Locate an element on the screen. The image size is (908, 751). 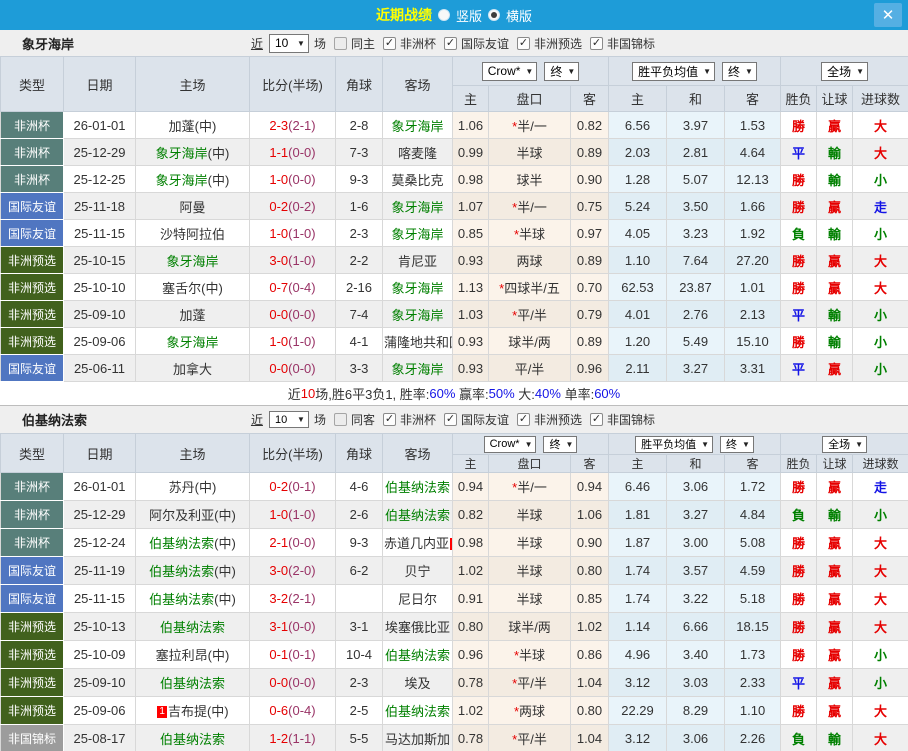
home-odds-cell: 0.85 is located at coordinates (470, 233).